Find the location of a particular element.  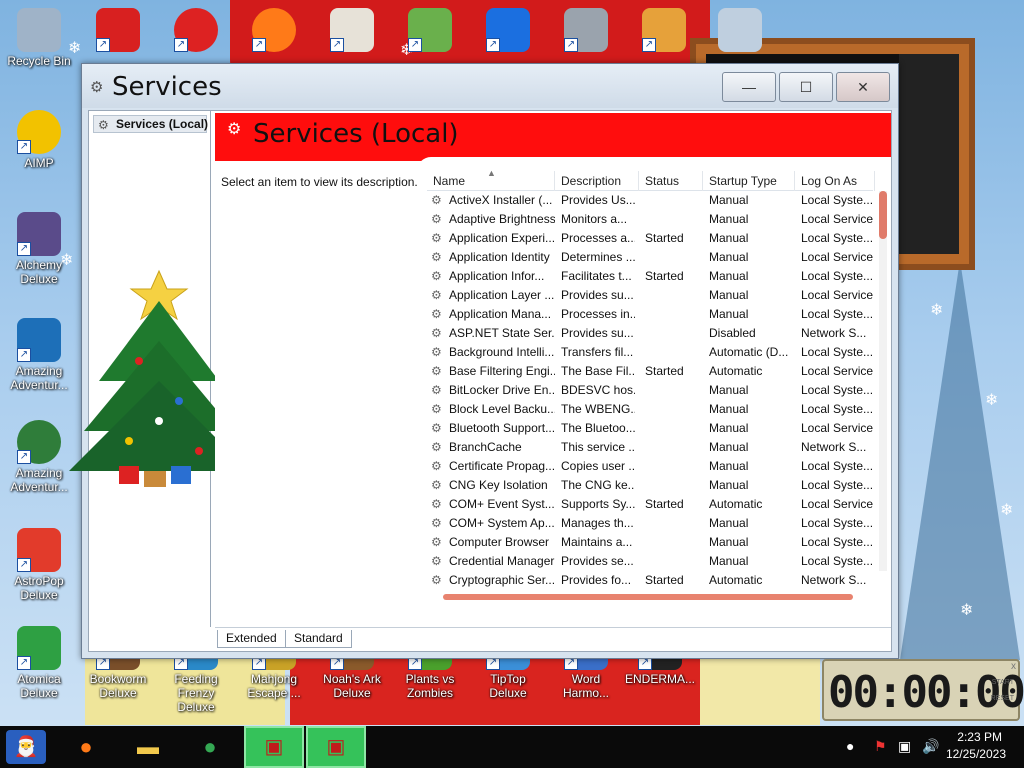

desktop-icon-red-creature: ↗ is located at coordinates (196, 31).